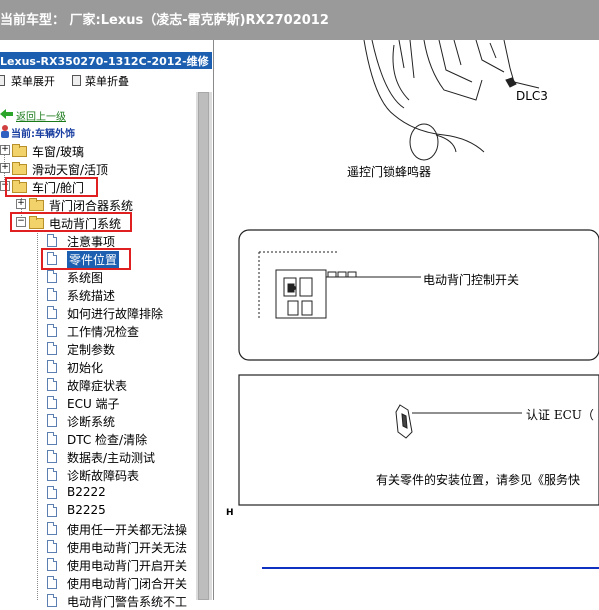 Image resolution: width=599 pixels, height=610 pixels. I want to click on tree-doc-item: 电动背门警告系统不工, so click(98, 600).